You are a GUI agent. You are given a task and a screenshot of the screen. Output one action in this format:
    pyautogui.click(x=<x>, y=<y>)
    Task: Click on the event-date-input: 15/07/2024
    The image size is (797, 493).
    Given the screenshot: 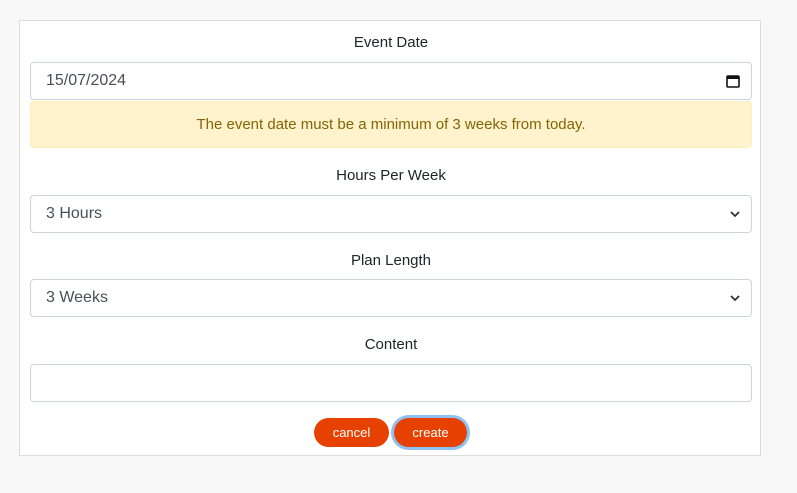 What is the action you would take?
    pyautogui.click(x=391, y=81)
    